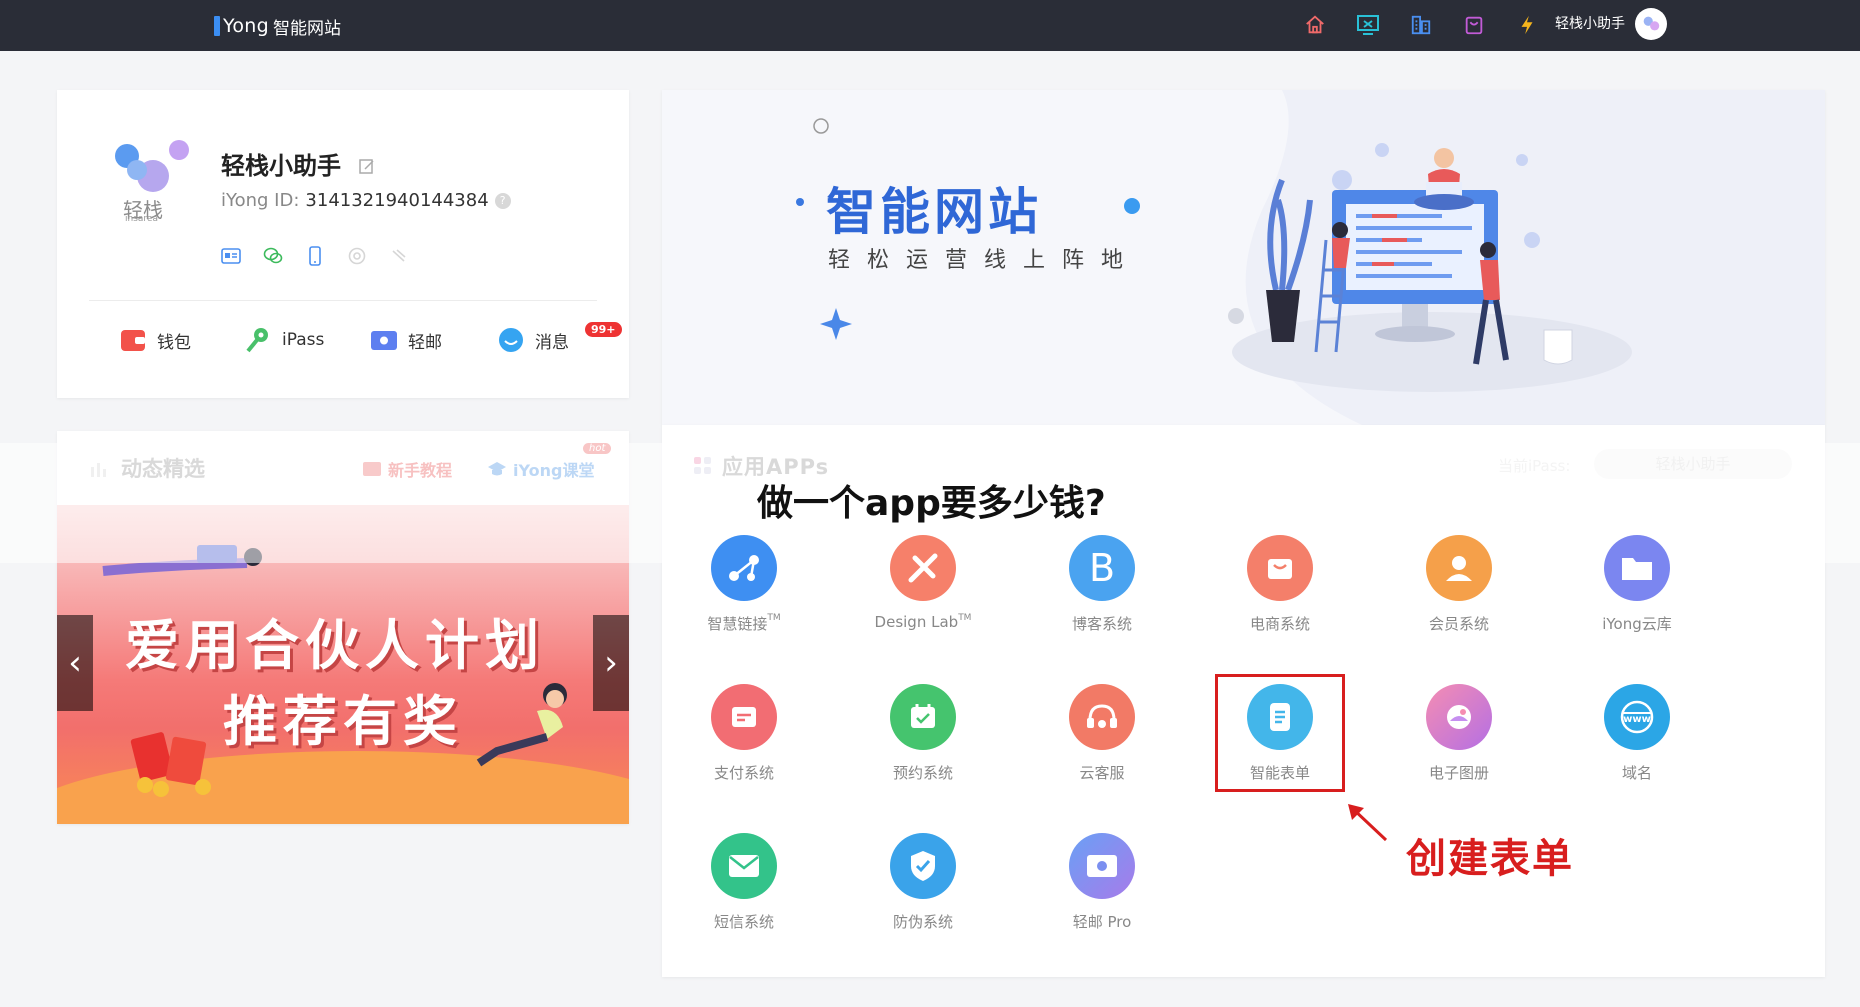 Image resolution: width=1860 pixels, height=1007 pixels. What do you see at coordinates (1279, 624) in the screenshot?
I see `app-label: 电商系统` at bounding box center [1279, 624].